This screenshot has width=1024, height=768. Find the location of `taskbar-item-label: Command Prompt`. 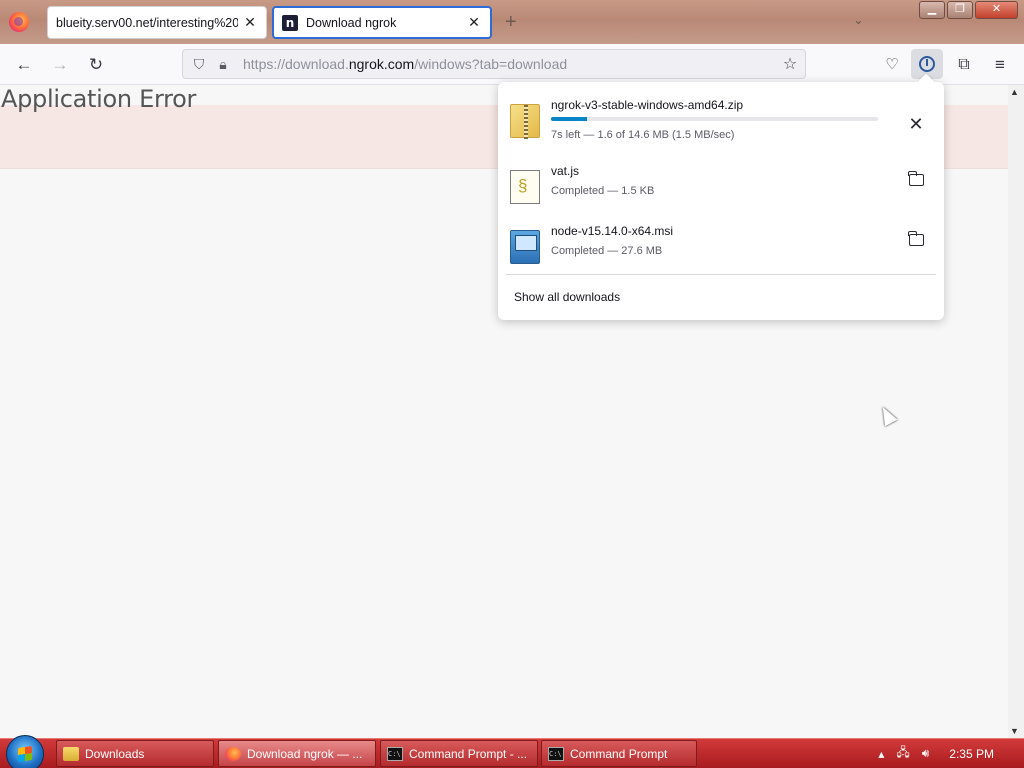

taskbar-item-label: Command Prompt is located at coordinates (619, 753).